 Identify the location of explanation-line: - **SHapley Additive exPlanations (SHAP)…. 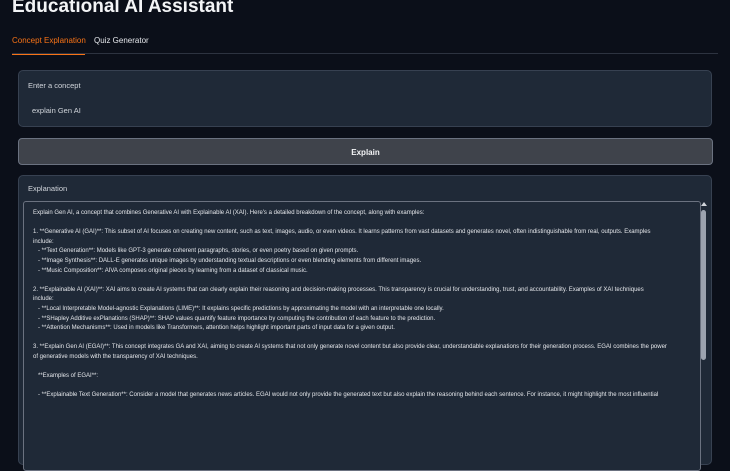
(234, 318).